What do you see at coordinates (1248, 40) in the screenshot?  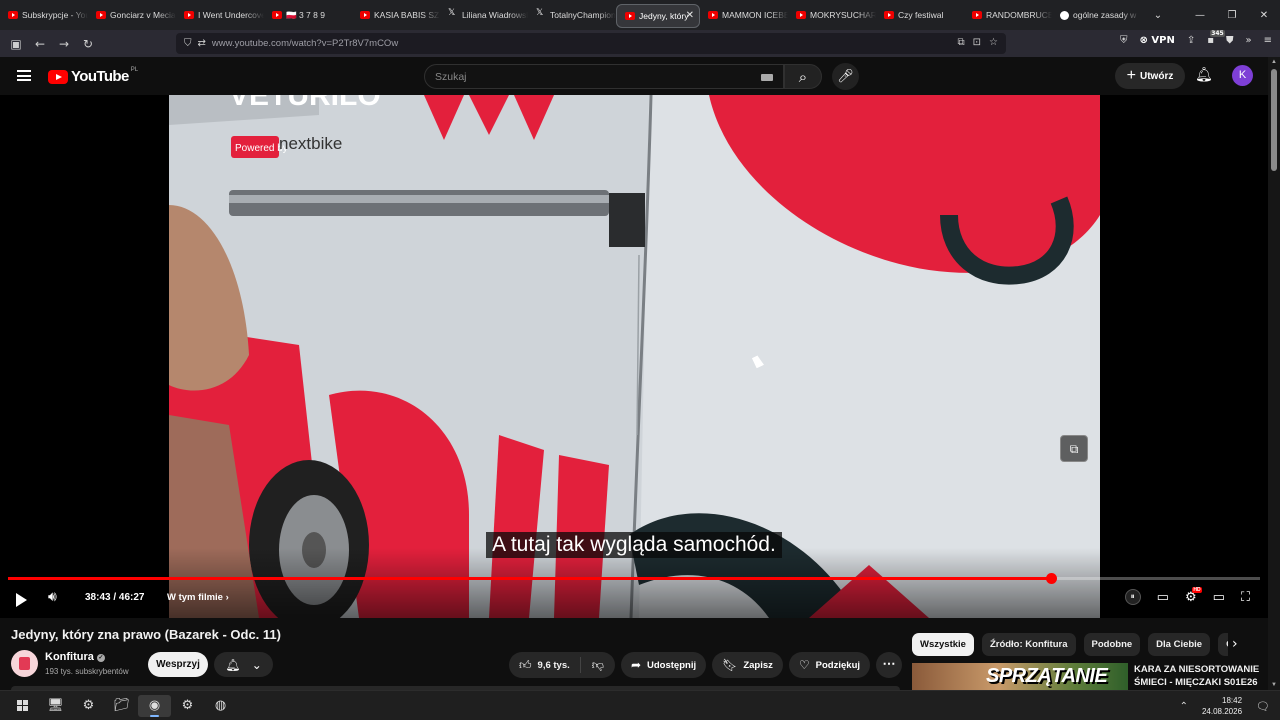 I see `overflow-chevron-icon: »` at bounding box center [1248, 40].